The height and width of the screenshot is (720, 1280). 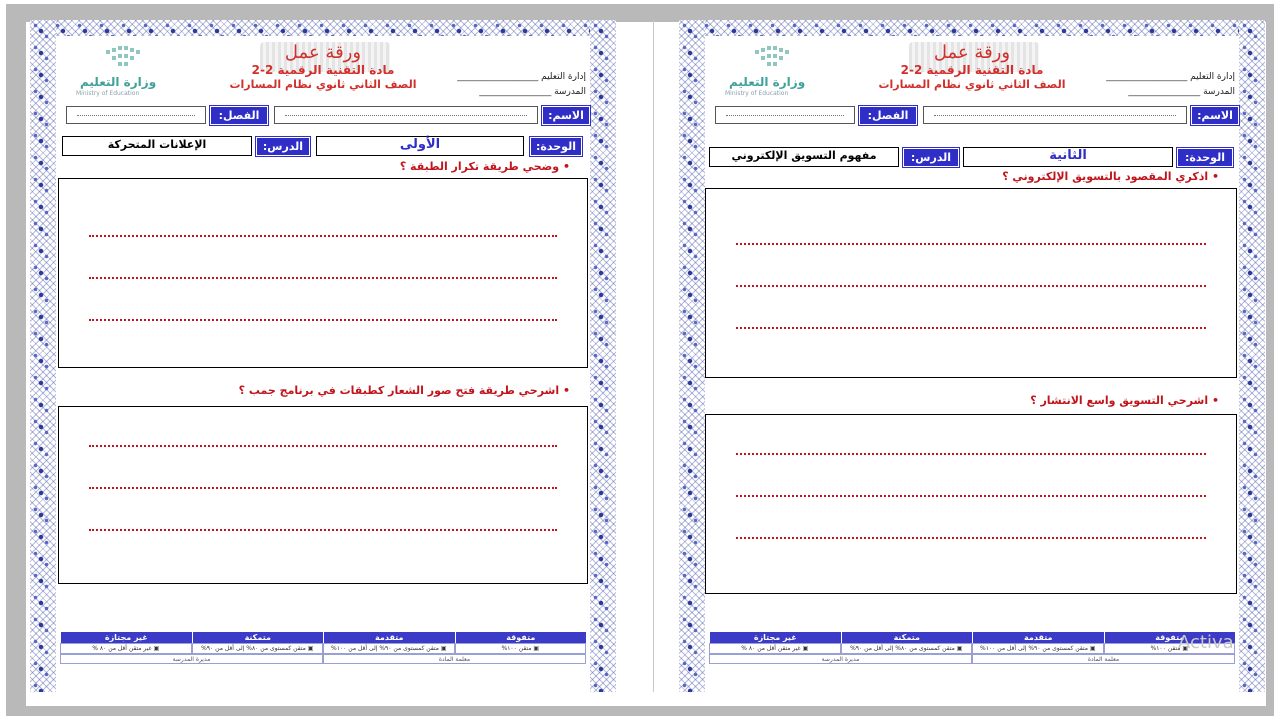 What do you see at coordinates (1124, 400) in the screenshot?
I see `question-2: • اشرحي التسويق واسع الانتشار ؟` at bounding box center [1124, 400].